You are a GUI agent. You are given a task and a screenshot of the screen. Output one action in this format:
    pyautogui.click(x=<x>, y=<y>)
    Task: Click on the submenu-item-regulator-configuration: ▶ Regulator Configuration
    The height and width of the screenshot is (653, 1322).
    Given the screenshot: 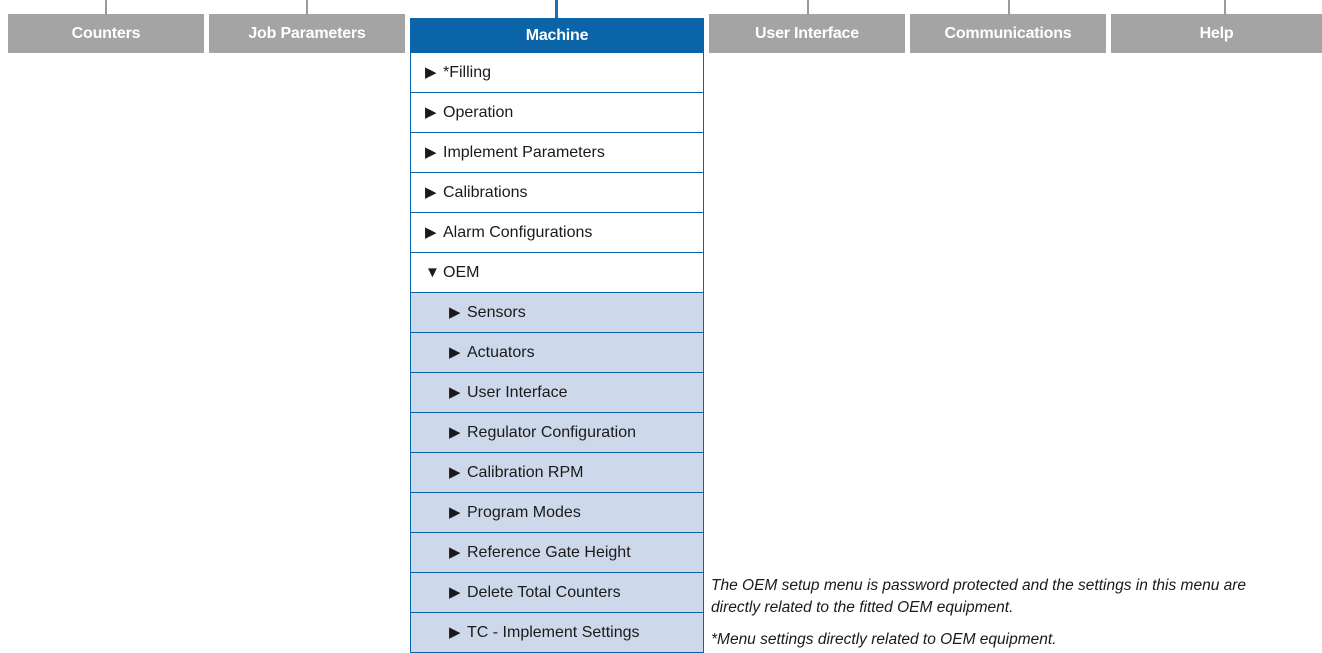 What is the action you would take?
    pyautogui.click(x=557, y=433)
    